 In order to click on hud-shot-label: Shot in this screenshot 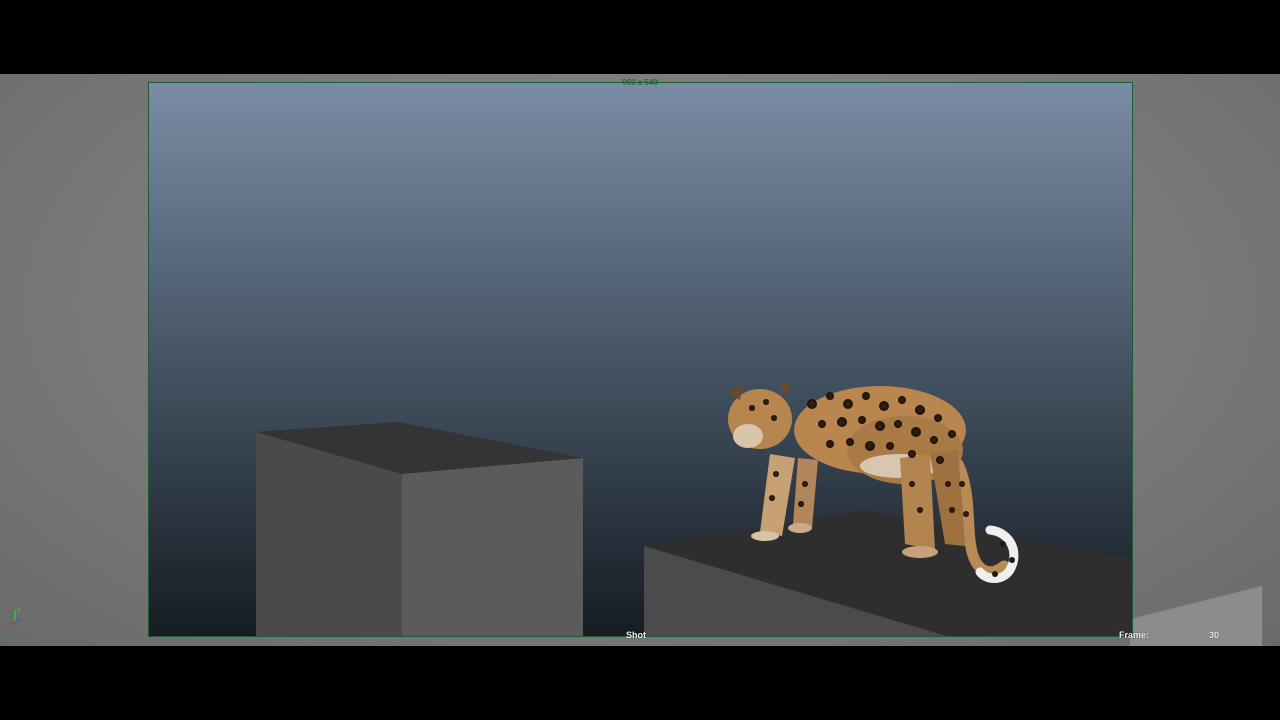, I will do `click(636, 635)`.